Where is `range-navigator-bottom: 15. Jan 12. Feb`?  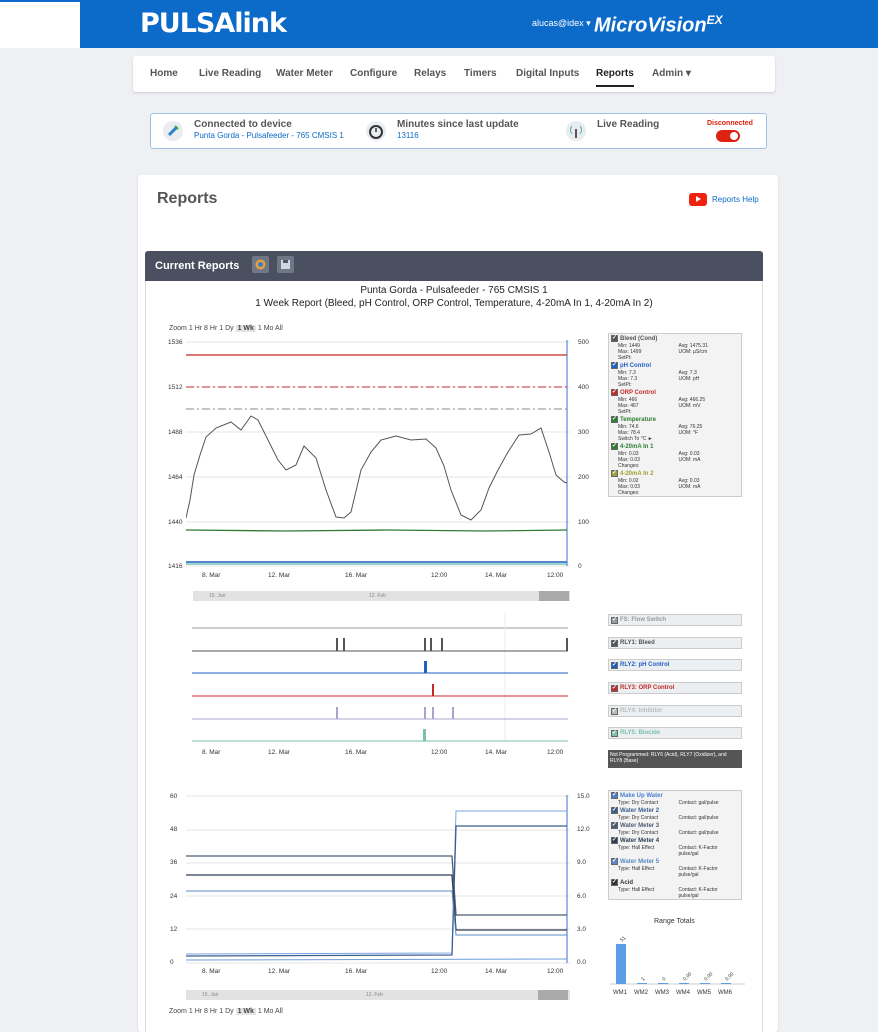
range-navigator-bottom: 15. Jan 12. Feb is located at coordinates (378, 995).